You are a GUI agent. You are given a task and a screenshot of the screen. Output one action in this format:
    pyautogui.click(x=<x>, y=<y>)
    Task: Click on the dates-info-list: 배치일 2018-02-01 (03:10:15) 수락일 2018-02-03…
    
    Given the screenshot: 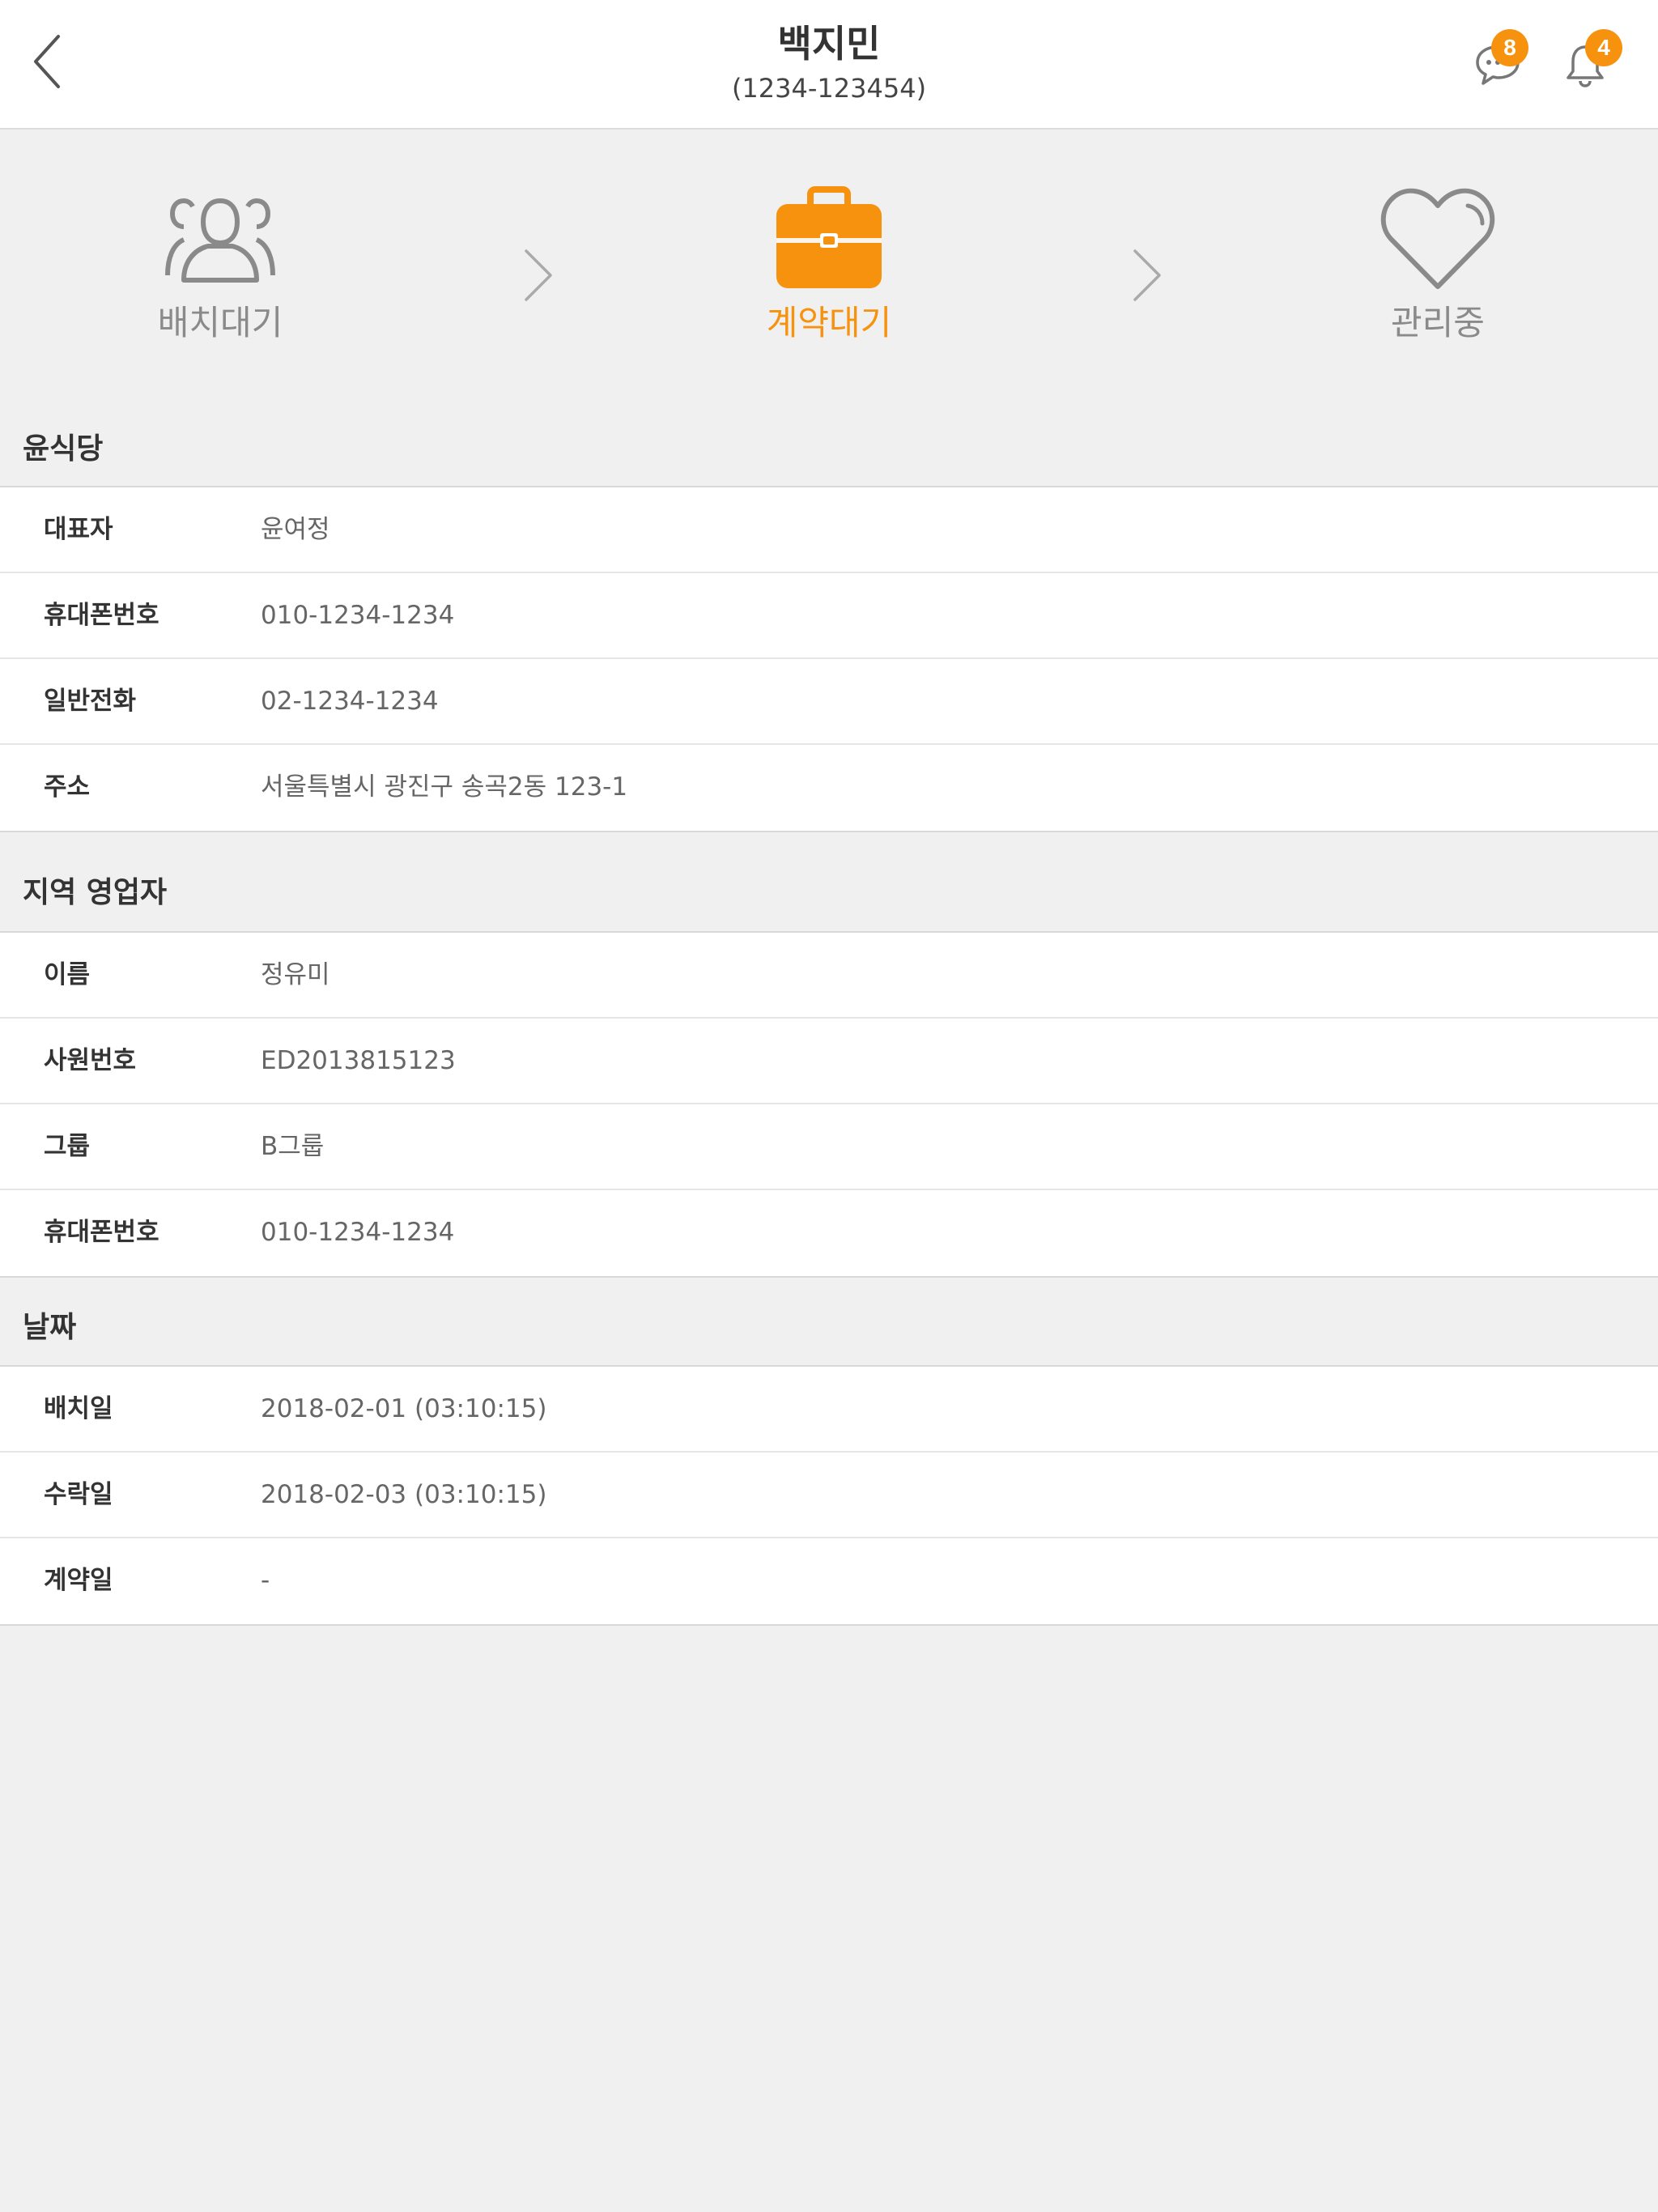 What is the action you would take?
    pyautogui.click(x=829, y=1497)
    